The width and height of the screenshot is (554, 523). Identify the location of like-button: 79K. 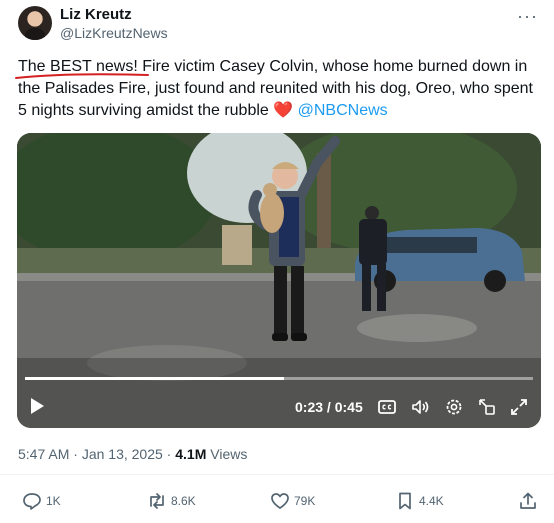
(292, 501).